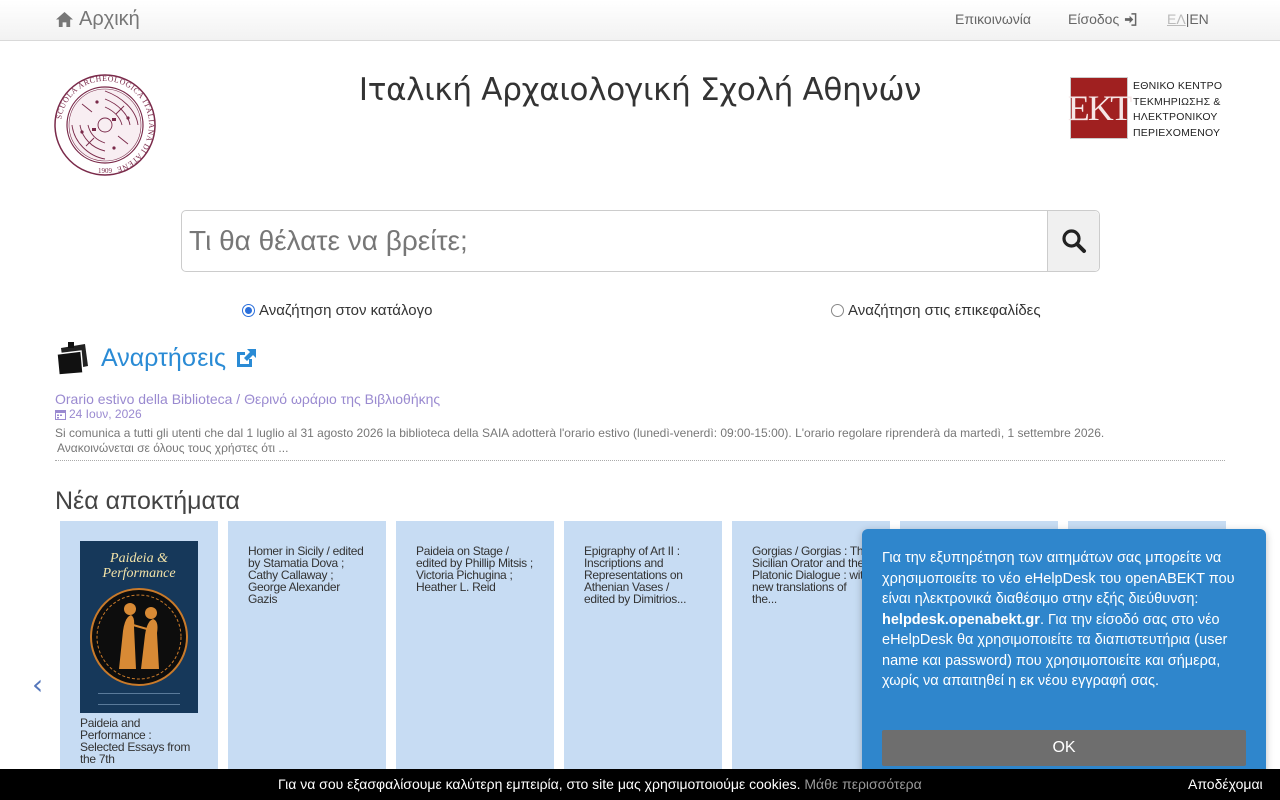 Image resolution: width=1280 pixels, height=800 pixels. I want to click on ekt-logo-text: ΕΚΤ, so click(1099, 108).